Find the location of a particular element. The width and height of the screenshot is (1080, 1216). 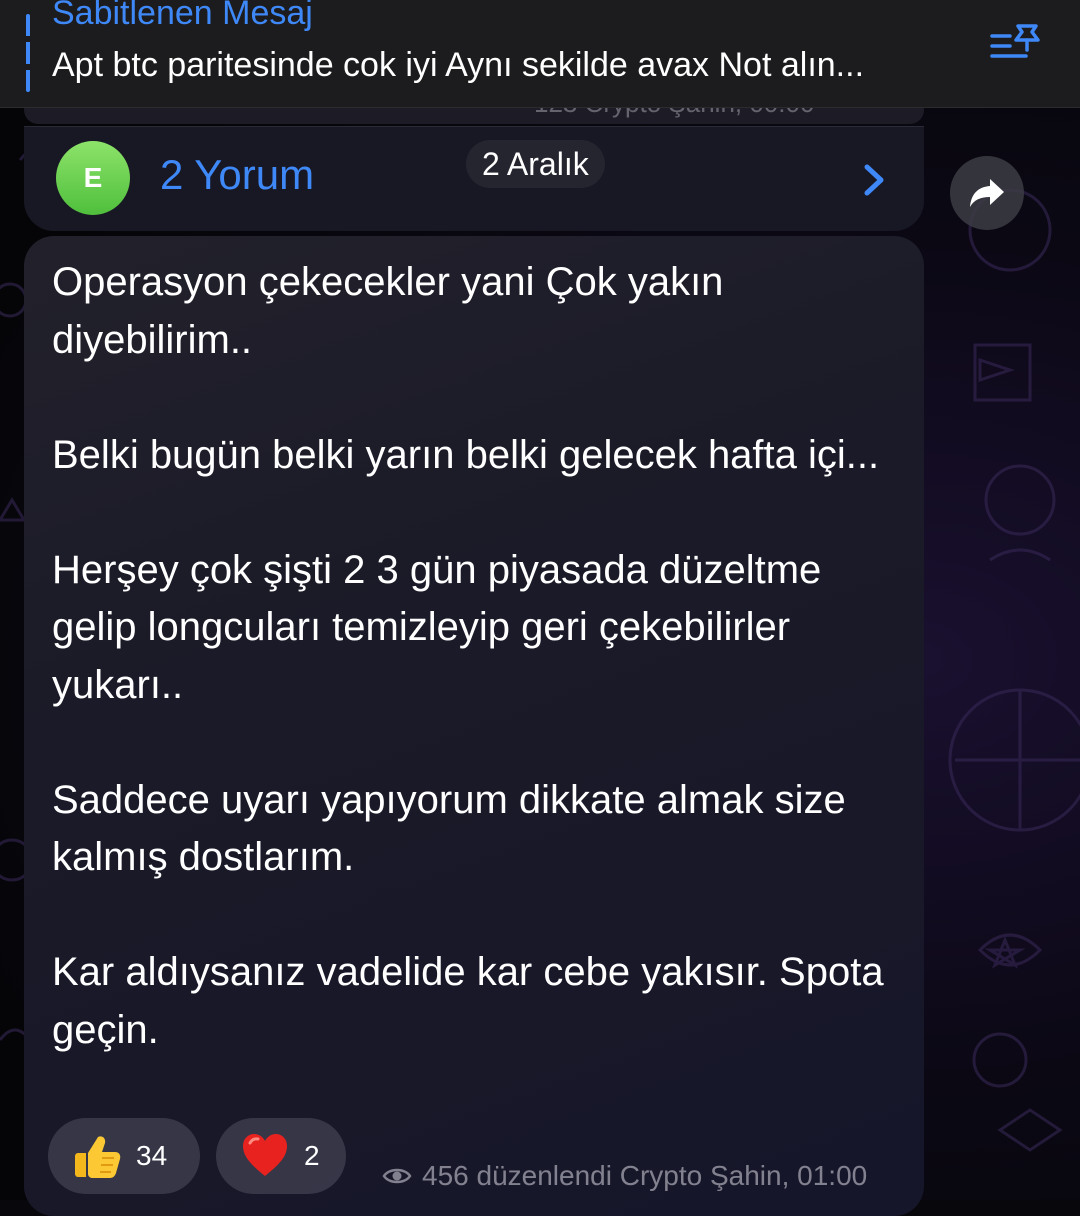

reaction-count: 34 is located at coordinates (152, 1155).